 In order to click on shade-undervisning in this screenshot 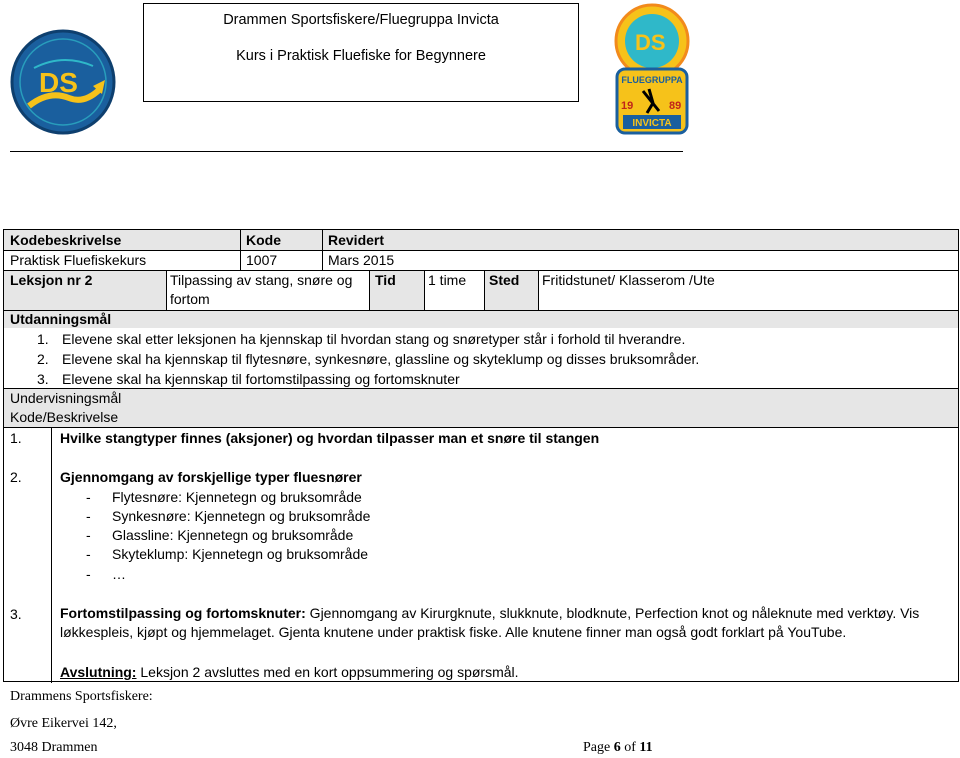, I will do `click(481, 407)`.